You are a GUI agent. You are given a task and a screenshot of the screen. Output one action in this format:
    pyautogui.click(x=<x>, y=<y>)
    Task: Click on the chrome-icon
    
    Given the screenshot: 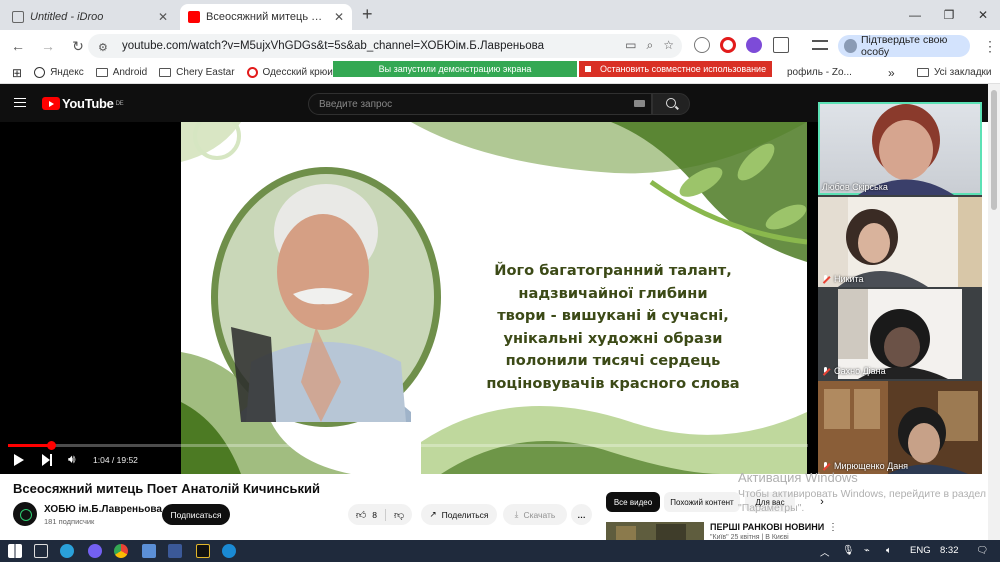 What is the action you would take?
    pyautogui.click(x=121, y=551)
    